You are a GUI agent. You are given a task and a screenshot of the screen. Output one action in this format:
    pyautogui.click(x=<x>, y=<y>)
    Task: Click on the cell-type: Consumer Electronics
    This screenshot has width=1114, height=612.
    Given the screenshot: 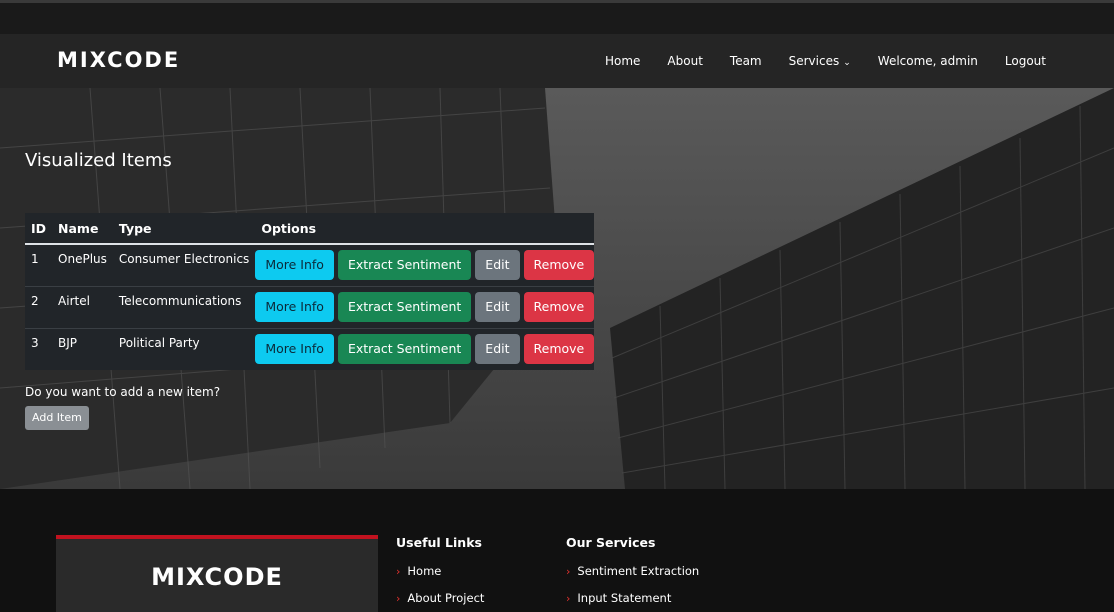 What is the action you would take?
    pyautogui.click(x=184, y=259)
    